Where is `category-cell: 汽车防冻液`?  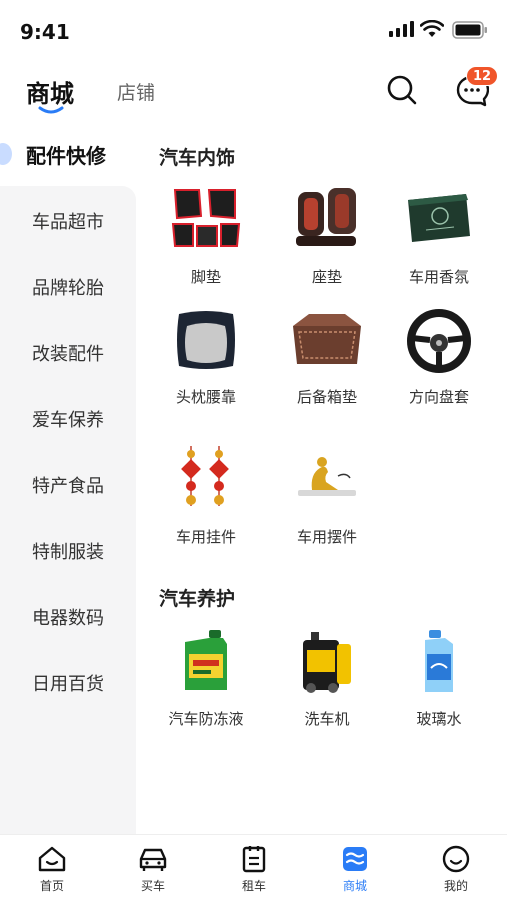 category-cell: 汽车防冻液 is located at coordinates (206, 685).